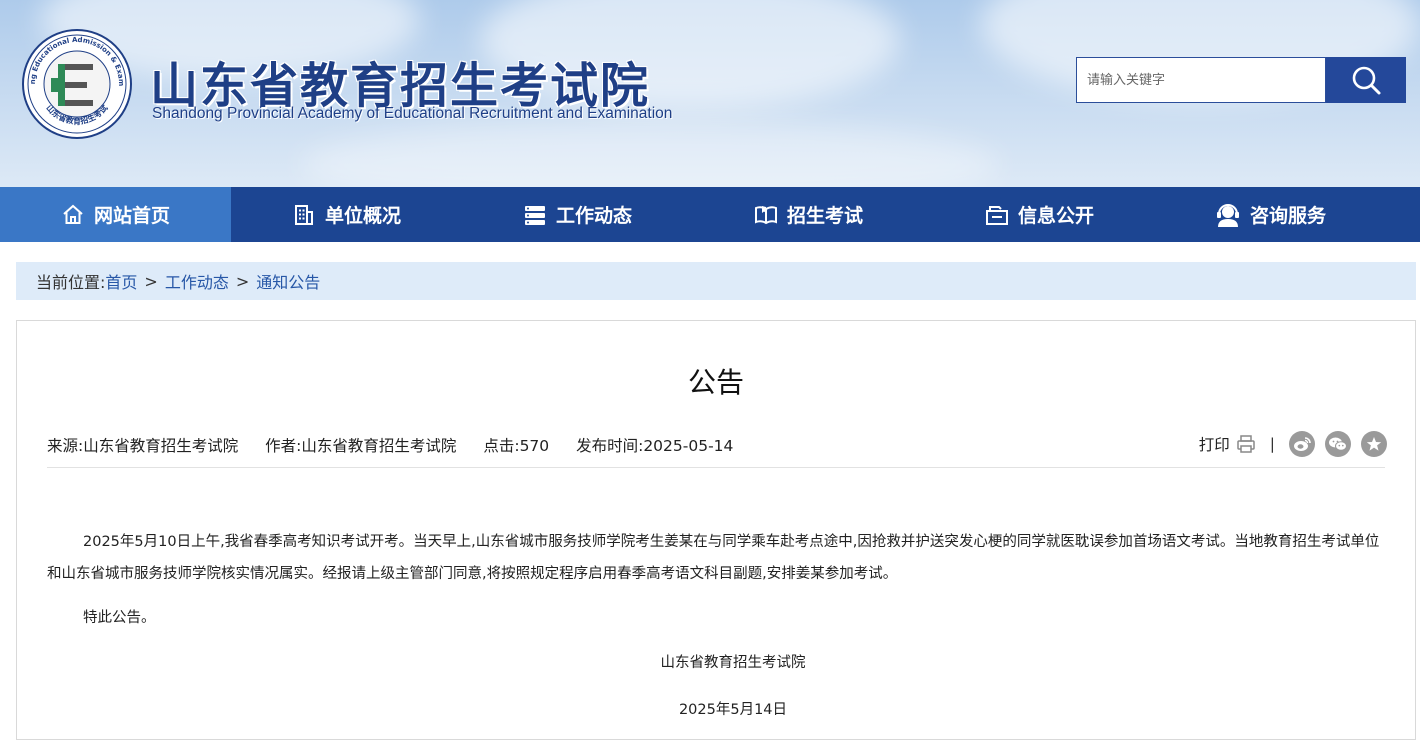  What do you see at coordinates (71, 282) in the screenshot?
I see `breadcrumb-prefix: 当前位置:` at bounding box center [71, 282].